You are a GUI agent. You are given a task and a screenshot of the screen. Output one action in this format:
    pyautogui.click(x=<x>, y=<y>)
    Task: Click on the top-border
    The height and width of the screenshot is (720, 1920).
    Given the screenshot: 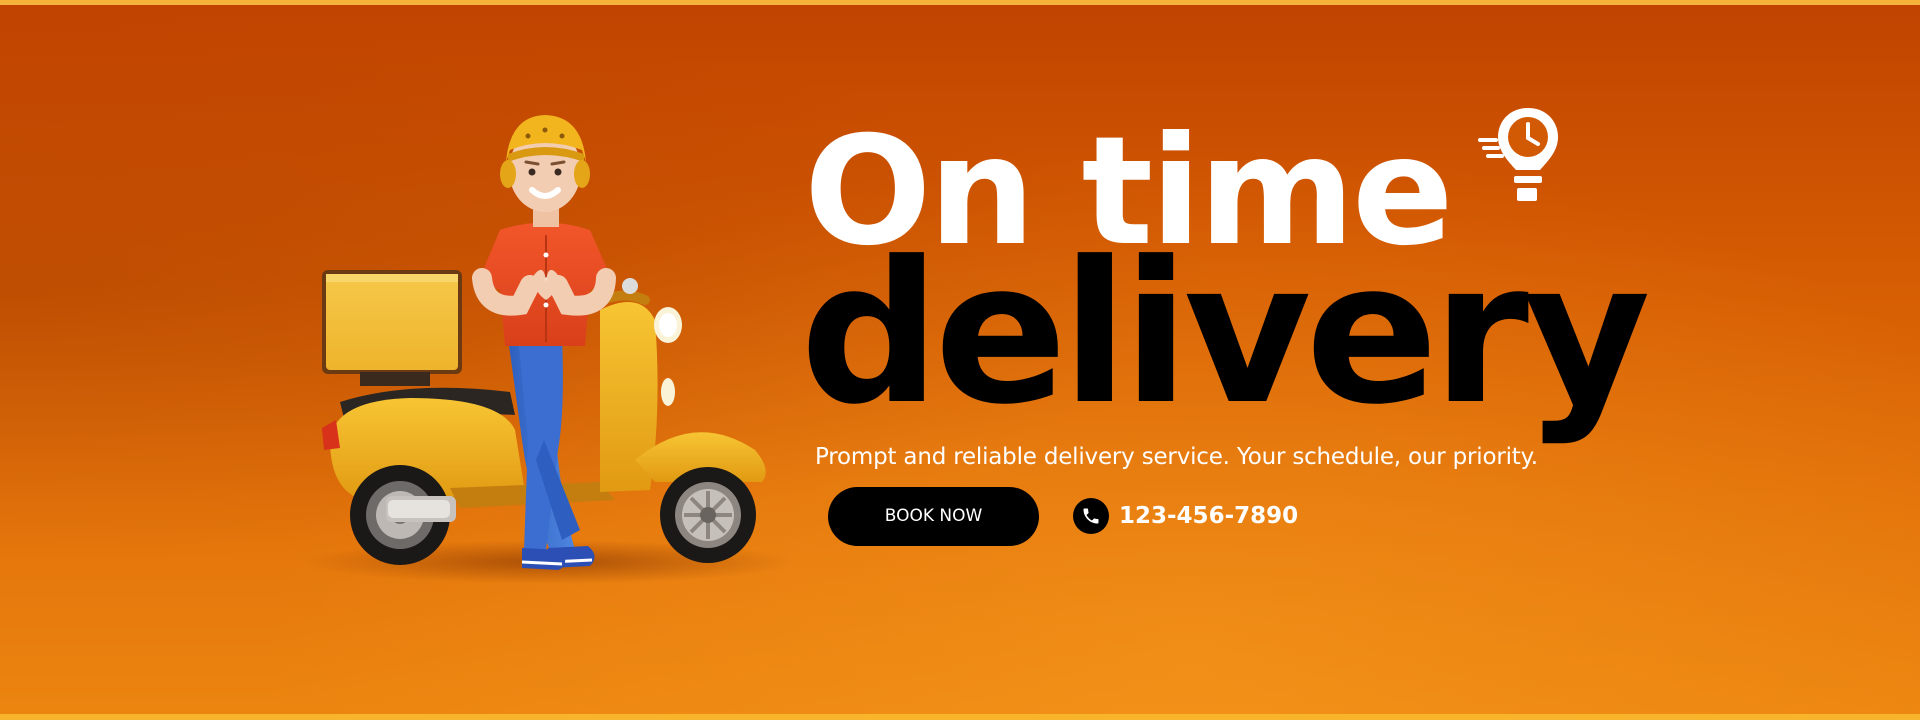 What is the action you would take?
    pyautogui.click(x=960, y=2)
    